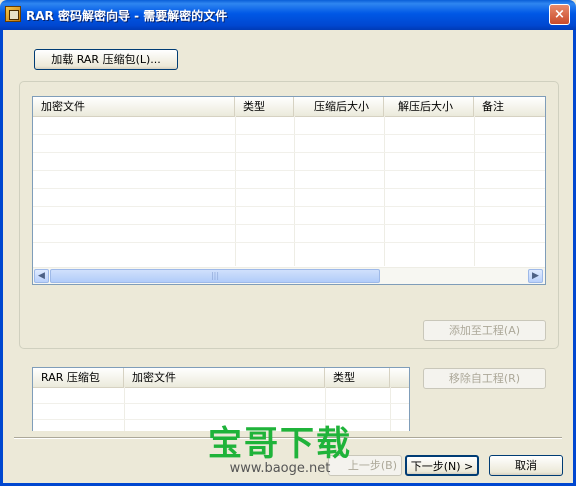  I want to click on file-list-header: 加密文件 类型 压缩后大小 解压后大小 备注, so click(289, 107).